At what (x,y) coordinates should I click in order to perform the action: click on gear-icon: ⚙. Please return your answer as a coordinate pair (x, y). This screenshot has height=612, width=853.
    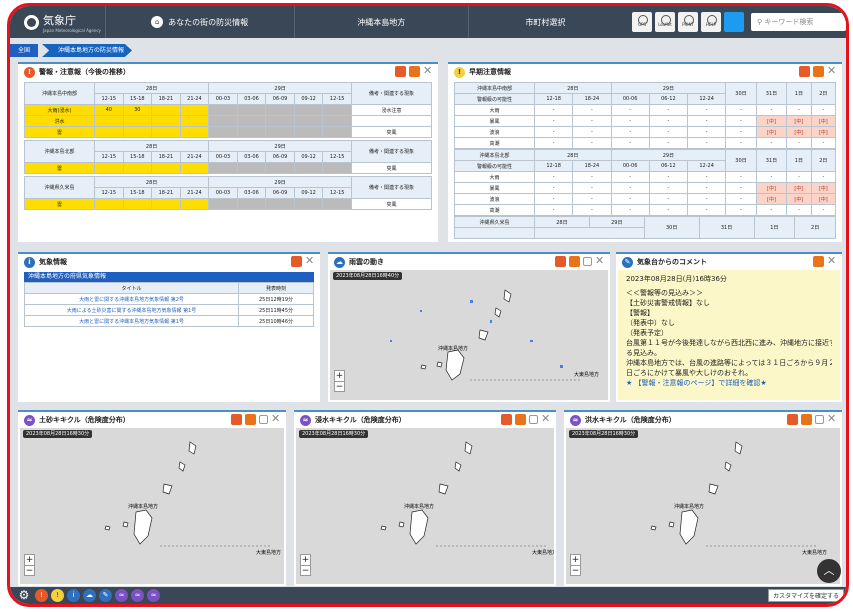
    Looking at the image, I should click on (24, 595).